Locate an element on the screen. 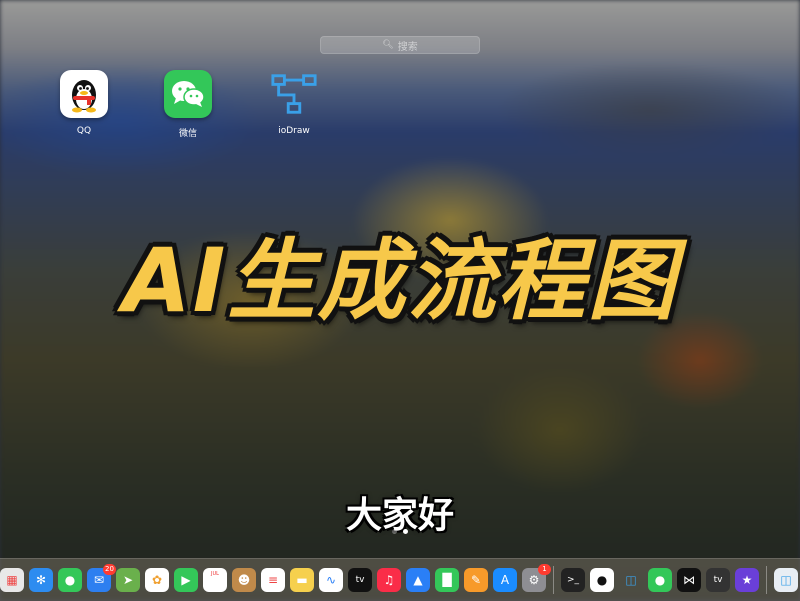 The image size is (800, 601). app-qq: QQ is located at coordinates (84, 103).